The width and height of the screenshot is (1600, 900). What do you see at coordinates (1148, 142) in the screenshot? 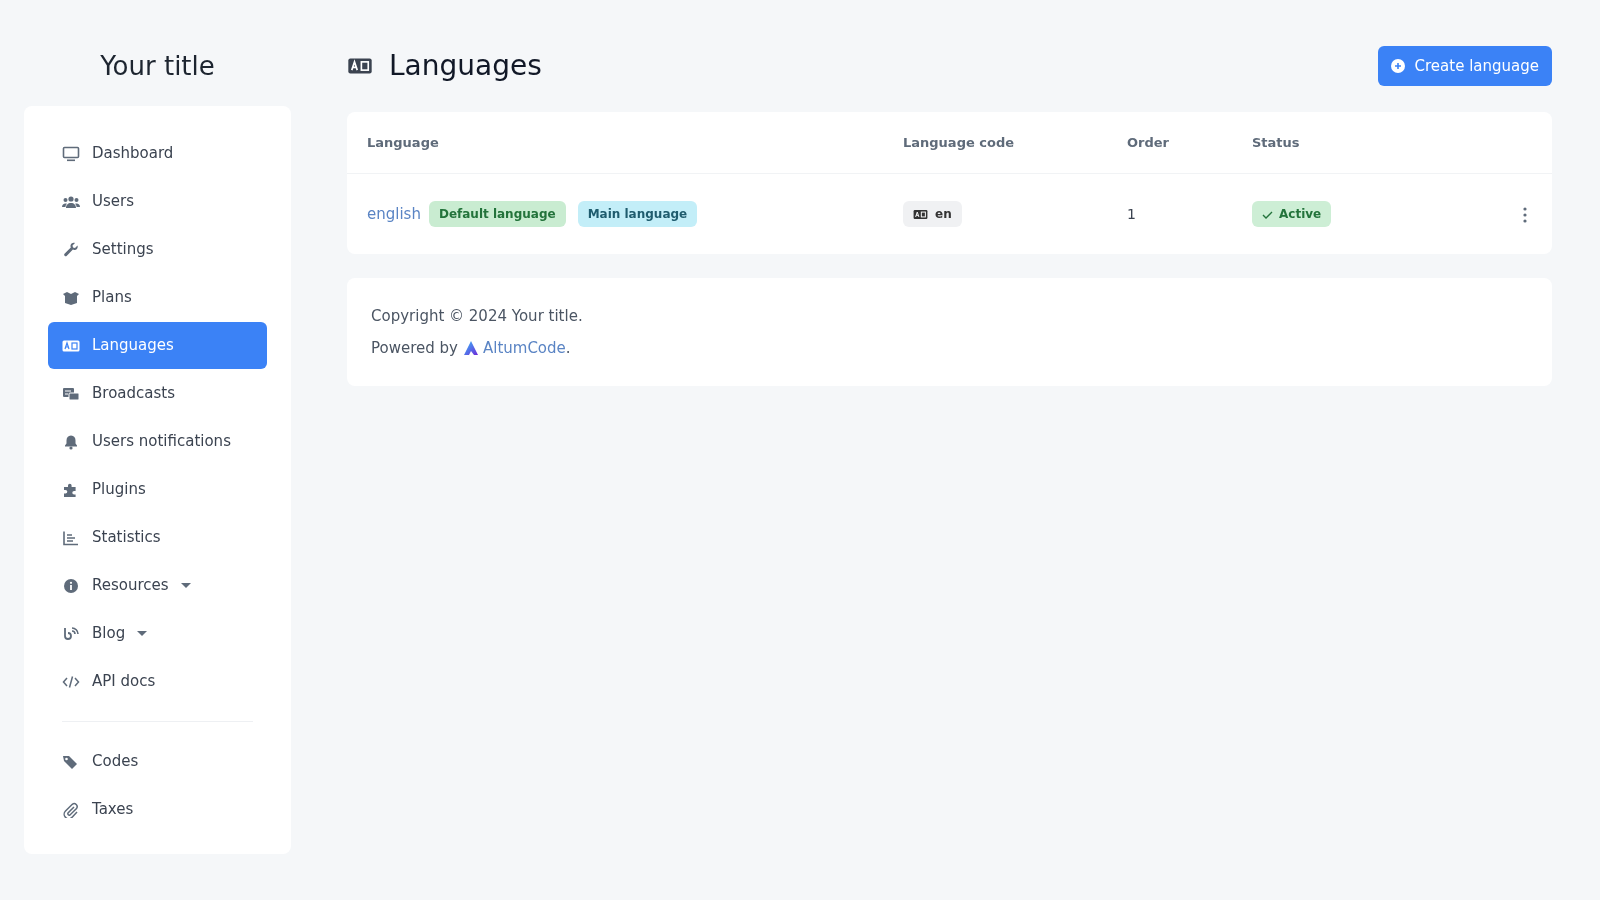
I see `column-header: Order` at bounding box center [1148, 142].